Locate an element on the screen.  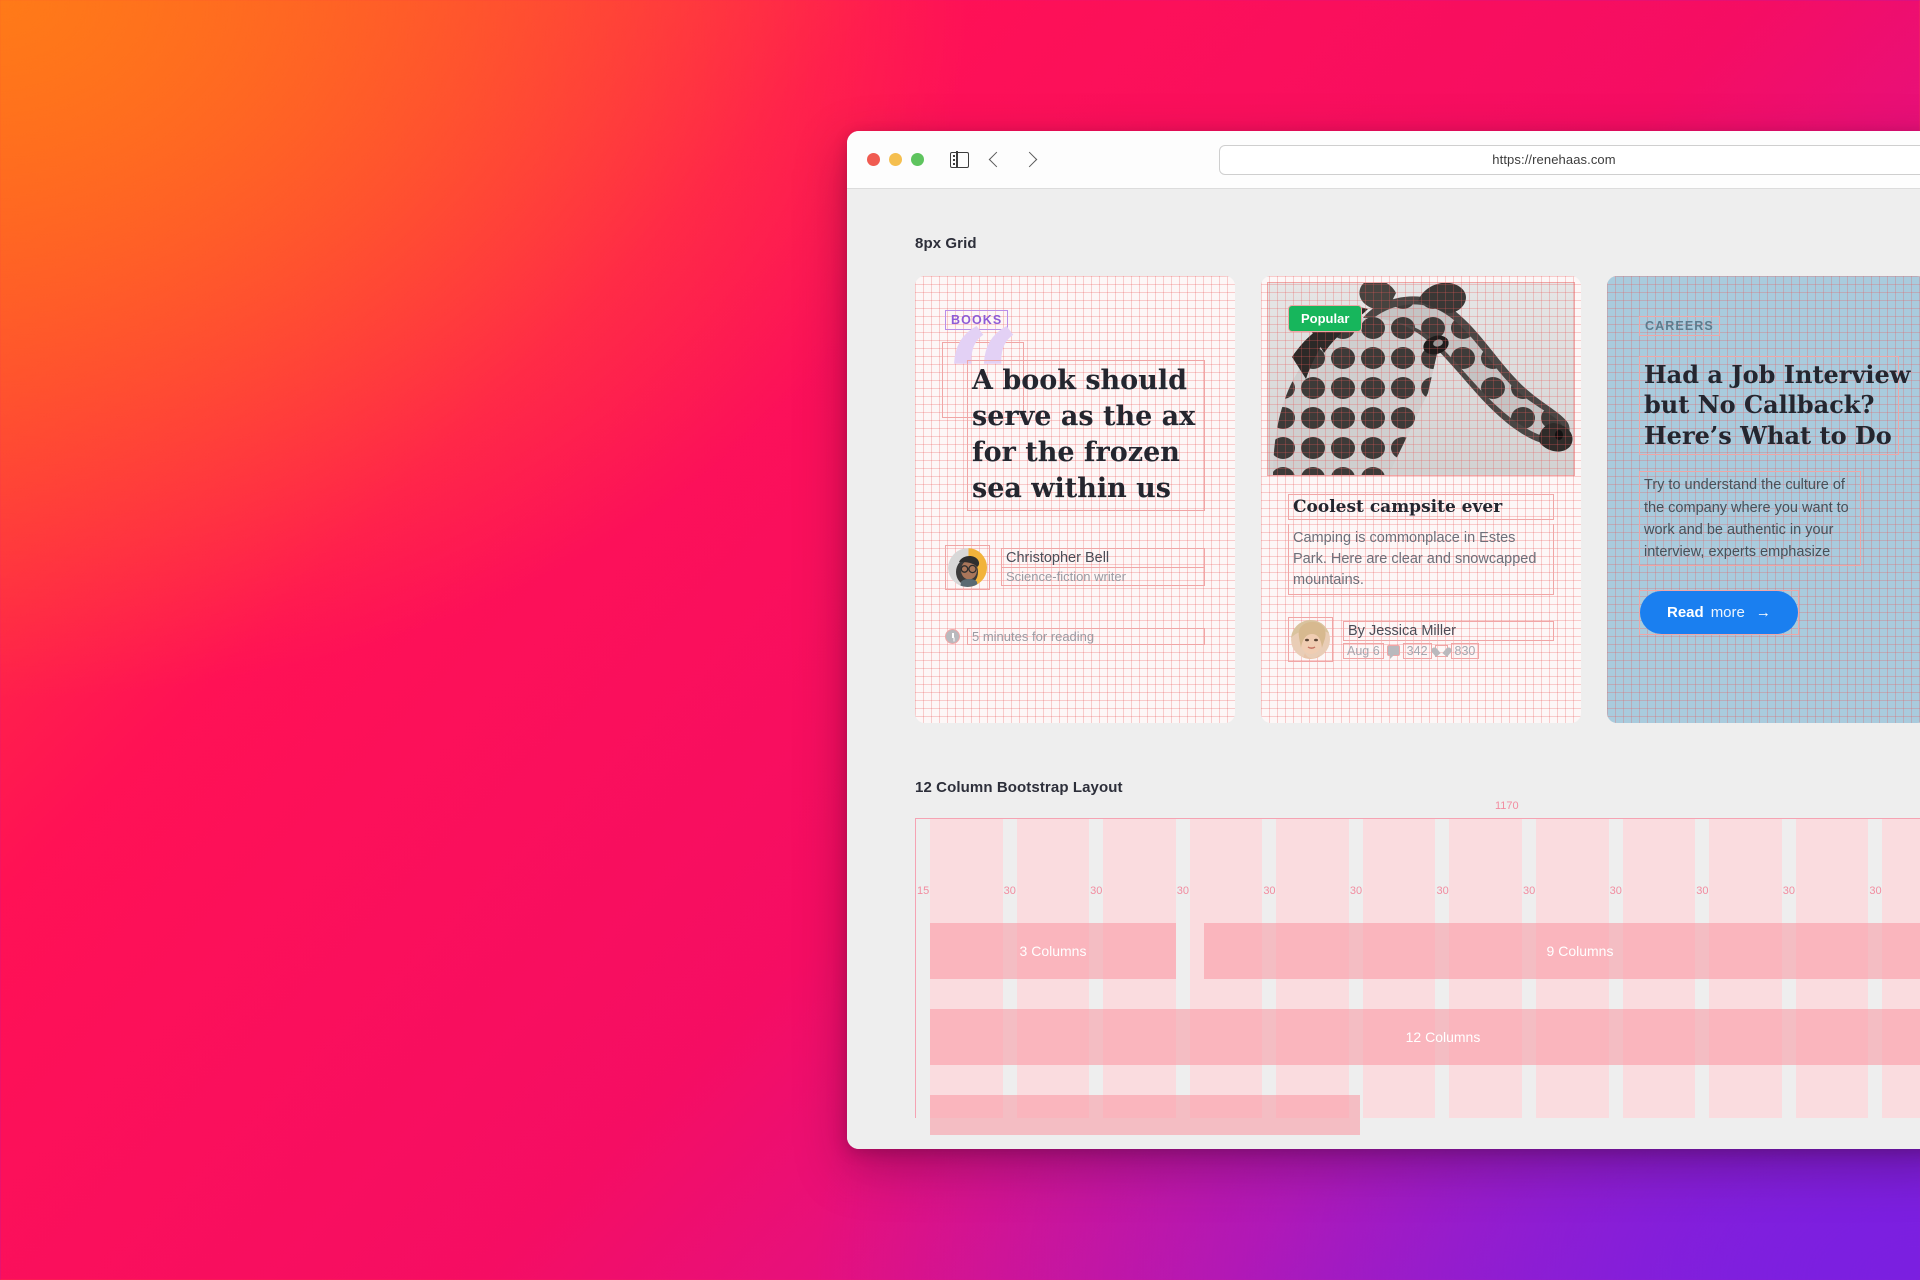
campsite-title: Coolest campsite ever is located at coordinates (1421, 507).